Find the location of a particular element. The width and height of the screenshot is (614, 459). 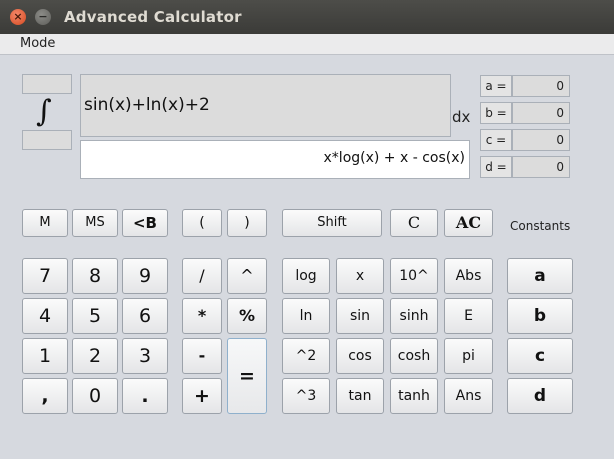

ans-button: Ans is located at coordinates (468, 396).